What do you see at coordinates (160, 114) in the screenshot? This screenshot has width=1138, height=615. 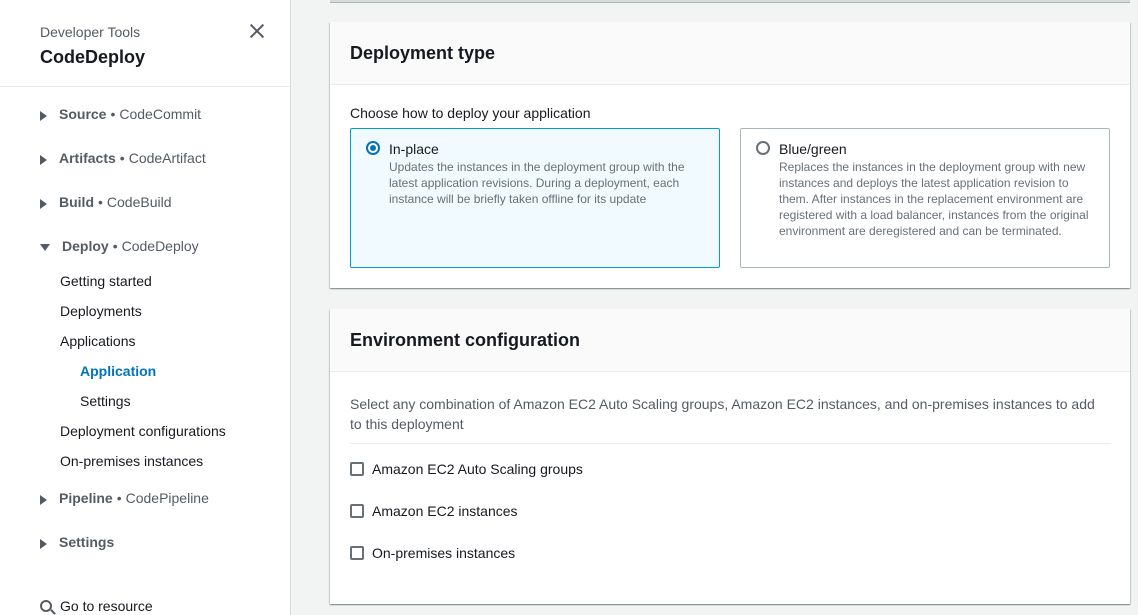 I see `section-service: CodeCommit` at bounding box center [160, 114].